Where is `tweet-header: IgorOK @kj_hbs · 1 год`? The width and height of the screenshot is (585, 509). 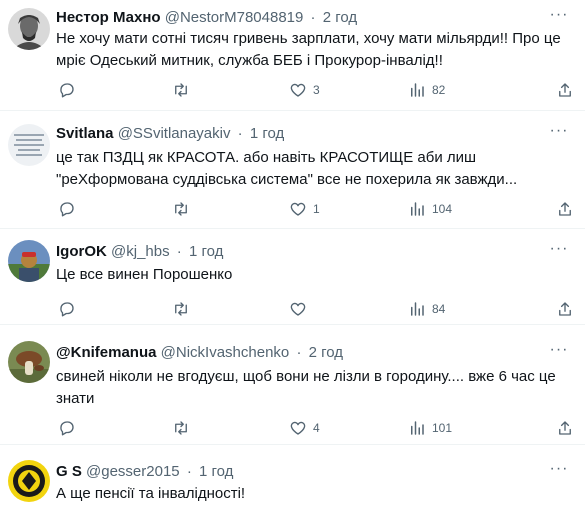 tweet-header: IgorOK @kj_hbs · 1 год is located at coordinates (139, 252).